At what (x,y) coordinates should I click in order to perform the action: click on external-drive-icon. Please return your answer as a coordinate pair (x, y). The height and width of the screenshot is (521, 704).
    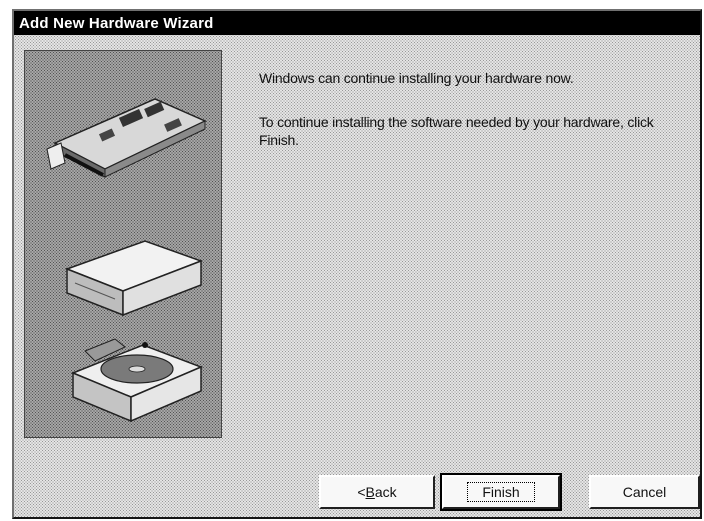
    Looking at the image, I should click on (134, 278).